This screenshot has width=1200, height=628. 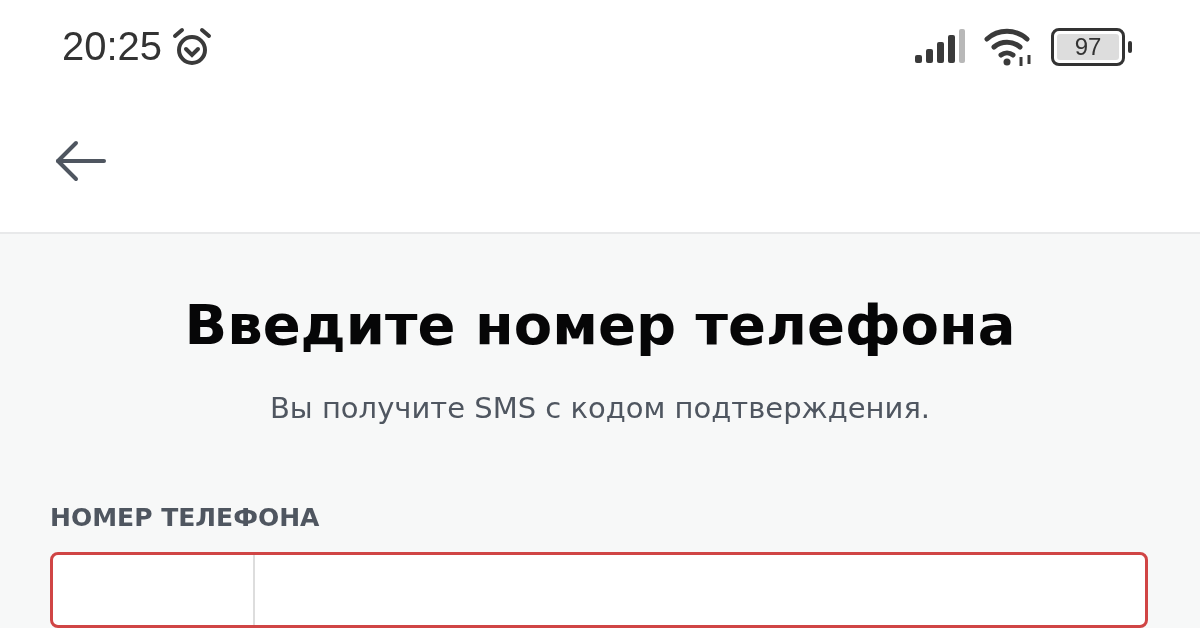 What do you see at coordinates (599, 590) in the screenshot?
I see `phone-input-field` at bounding box center [599, 590].